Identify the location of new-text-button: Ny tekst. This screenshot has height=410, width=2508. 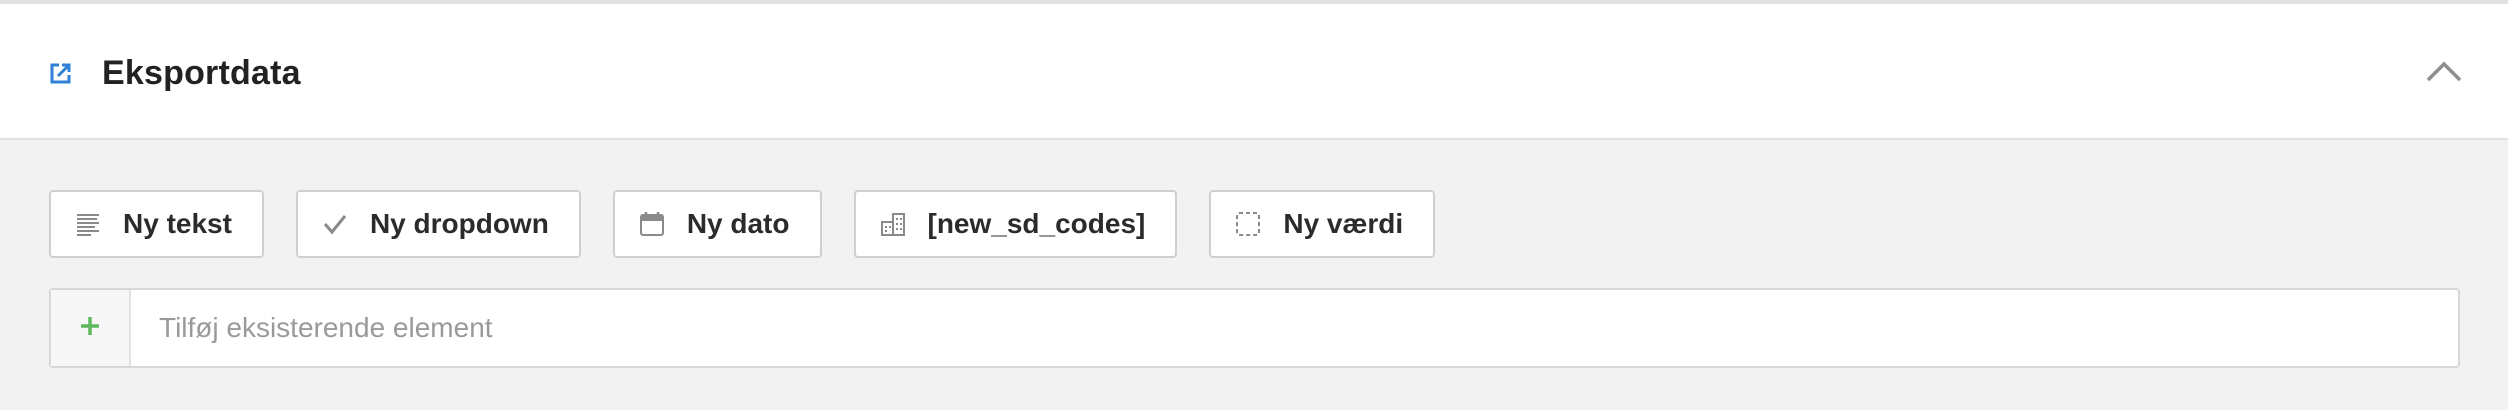
(156, 224).